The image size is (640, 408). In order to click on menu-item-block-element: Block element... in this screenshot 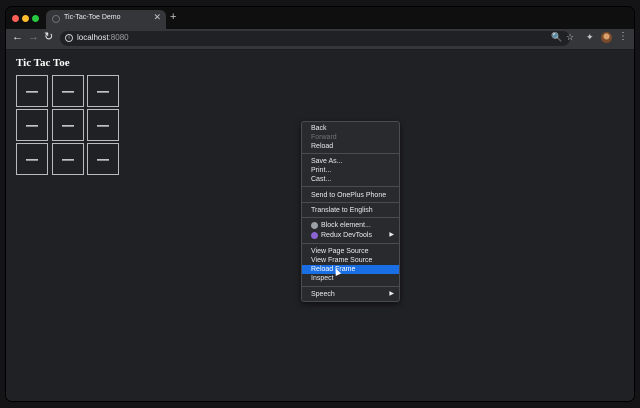, I will do `click(350, 225)`.